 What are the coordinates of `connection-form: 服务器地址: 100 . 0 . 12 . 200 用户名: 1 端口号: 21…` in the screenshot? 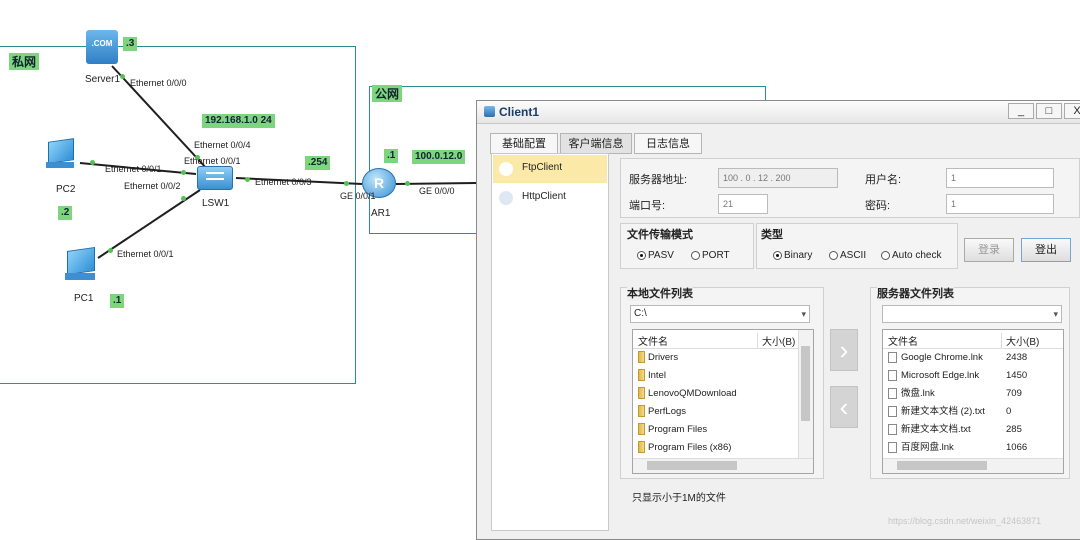 It's located at (850, 188).